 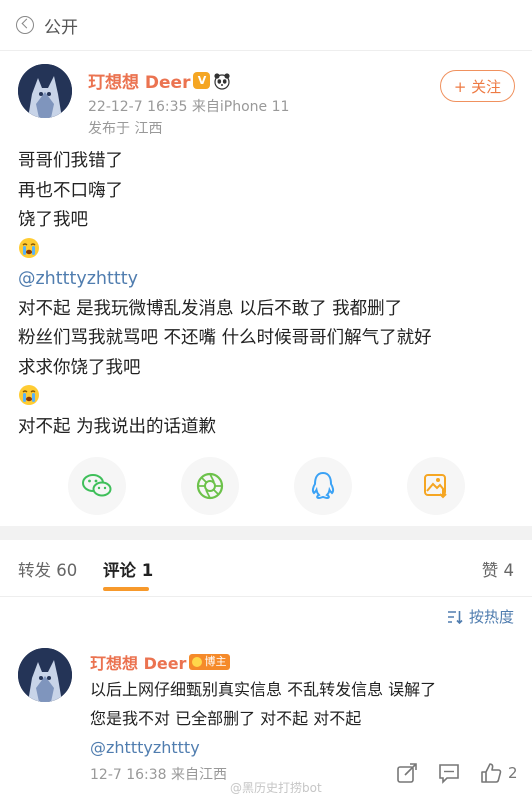 I want to click on comment-actions: 2, so click(x=457, y=773).